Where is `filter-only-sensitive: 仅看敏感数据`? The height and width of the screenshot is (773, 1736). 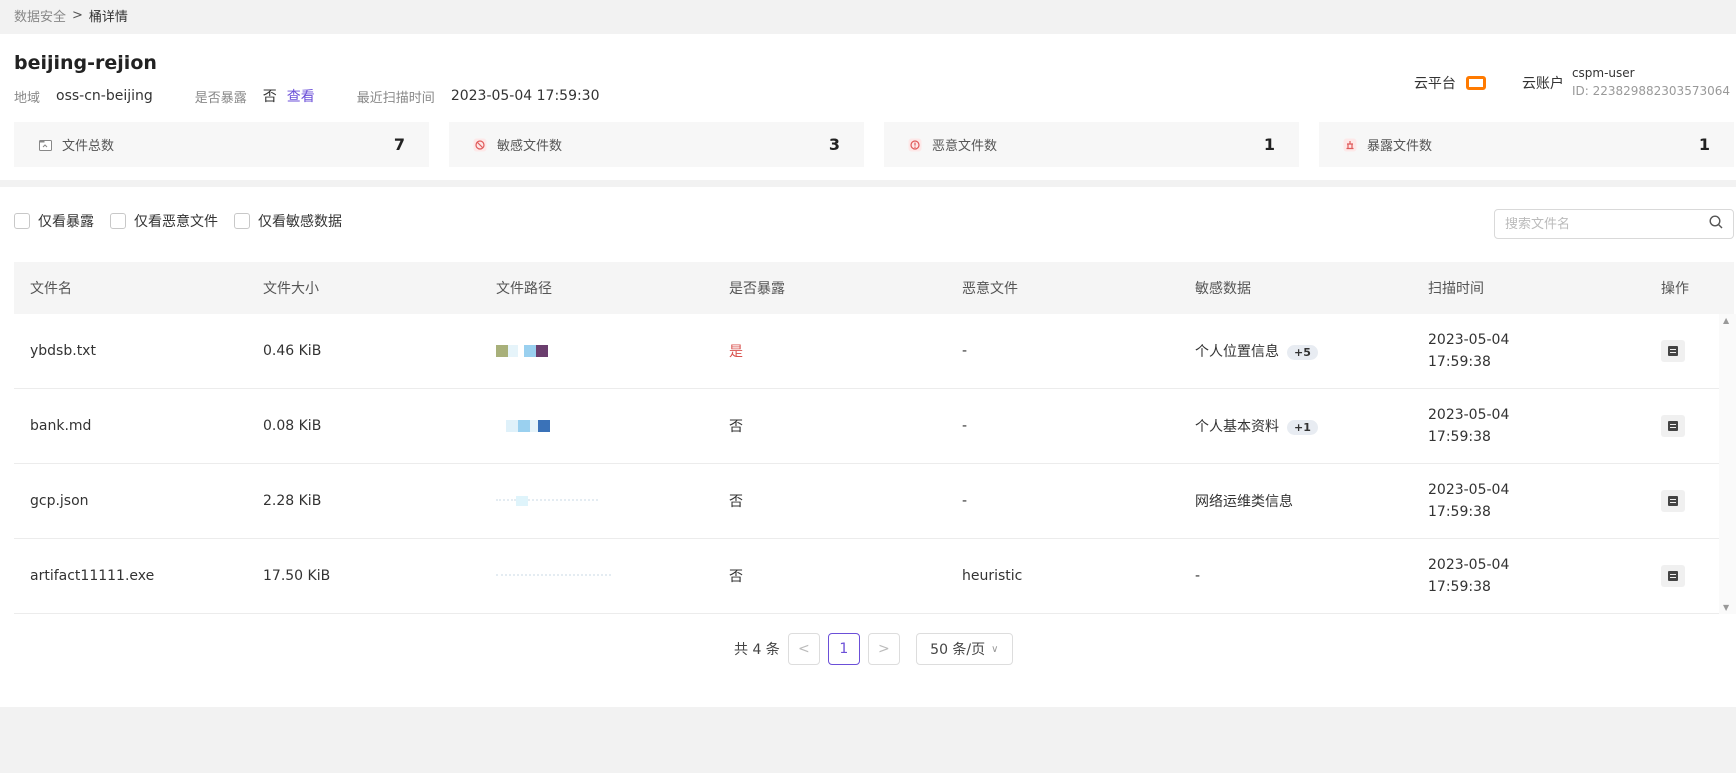 filter-only-sensitive: 仅看敏感数据 is located at coordinates (288, 221).